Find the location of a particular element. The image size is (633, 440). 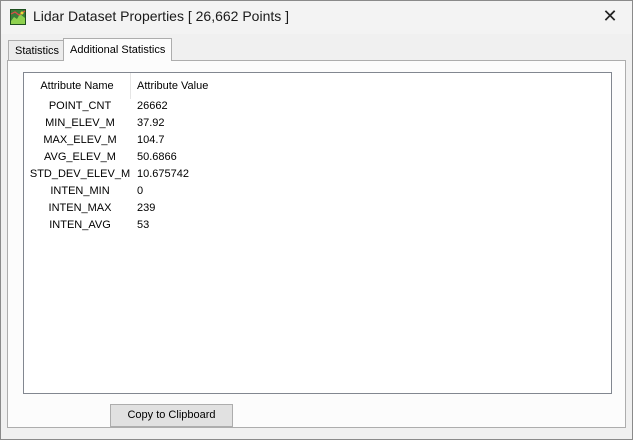

tab-statistics: Statistics is located at coordinates (37, 50).